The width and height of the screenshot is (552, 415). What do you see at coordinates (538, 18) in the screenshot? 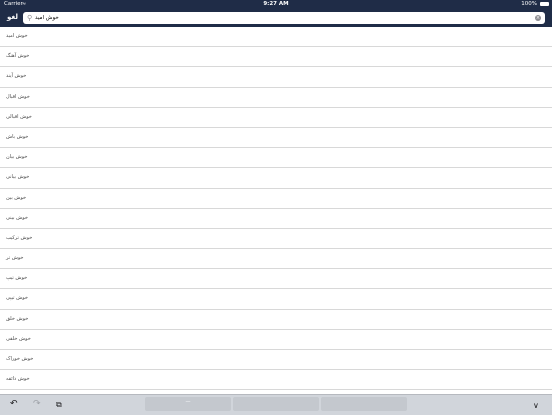
I see `clear-icon: ×` at bounding box center [538, 18].